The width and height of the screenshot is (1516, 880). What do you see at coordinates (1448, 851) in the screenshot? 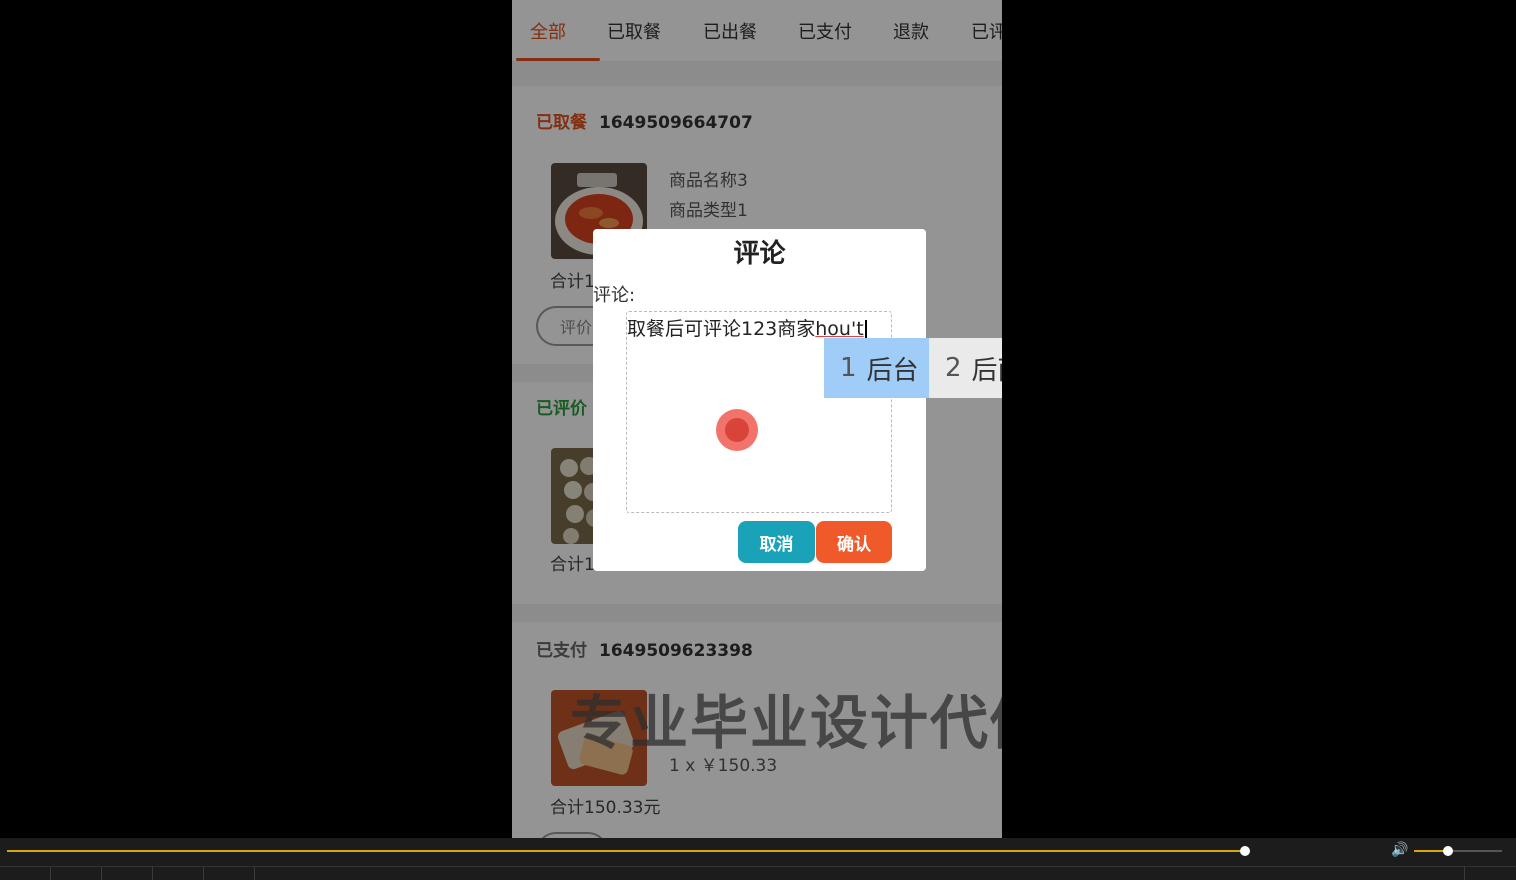
I see `volume-handle` at bounding box center [1448, 851].